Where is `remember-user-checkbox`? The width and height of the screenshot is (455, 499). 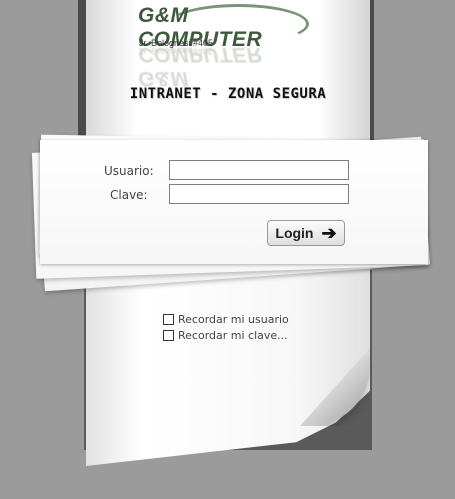
remember-user-checkbox is located at coordinates (168, 319).